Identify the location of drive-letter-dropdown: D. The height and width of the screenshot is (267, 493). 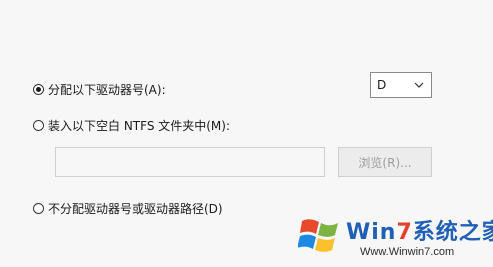
(401, 85).